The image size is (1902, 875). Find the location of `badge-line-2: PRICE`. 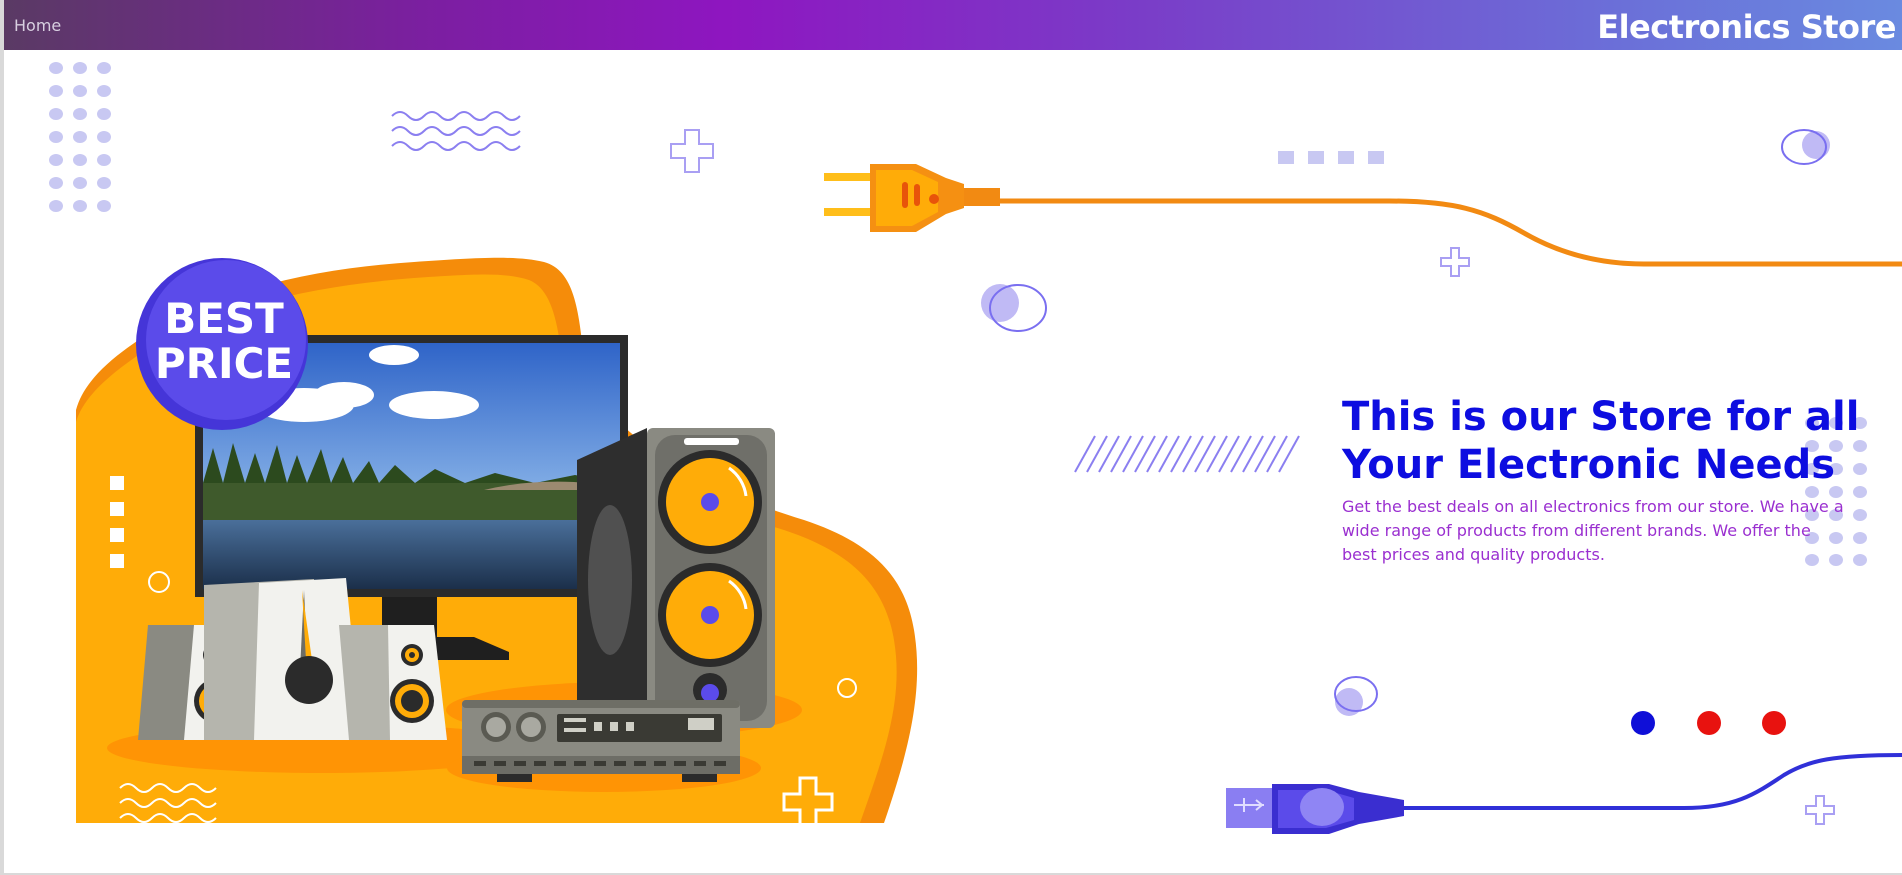

badge-line-2: PRICE is located at coordinates (224, 363).